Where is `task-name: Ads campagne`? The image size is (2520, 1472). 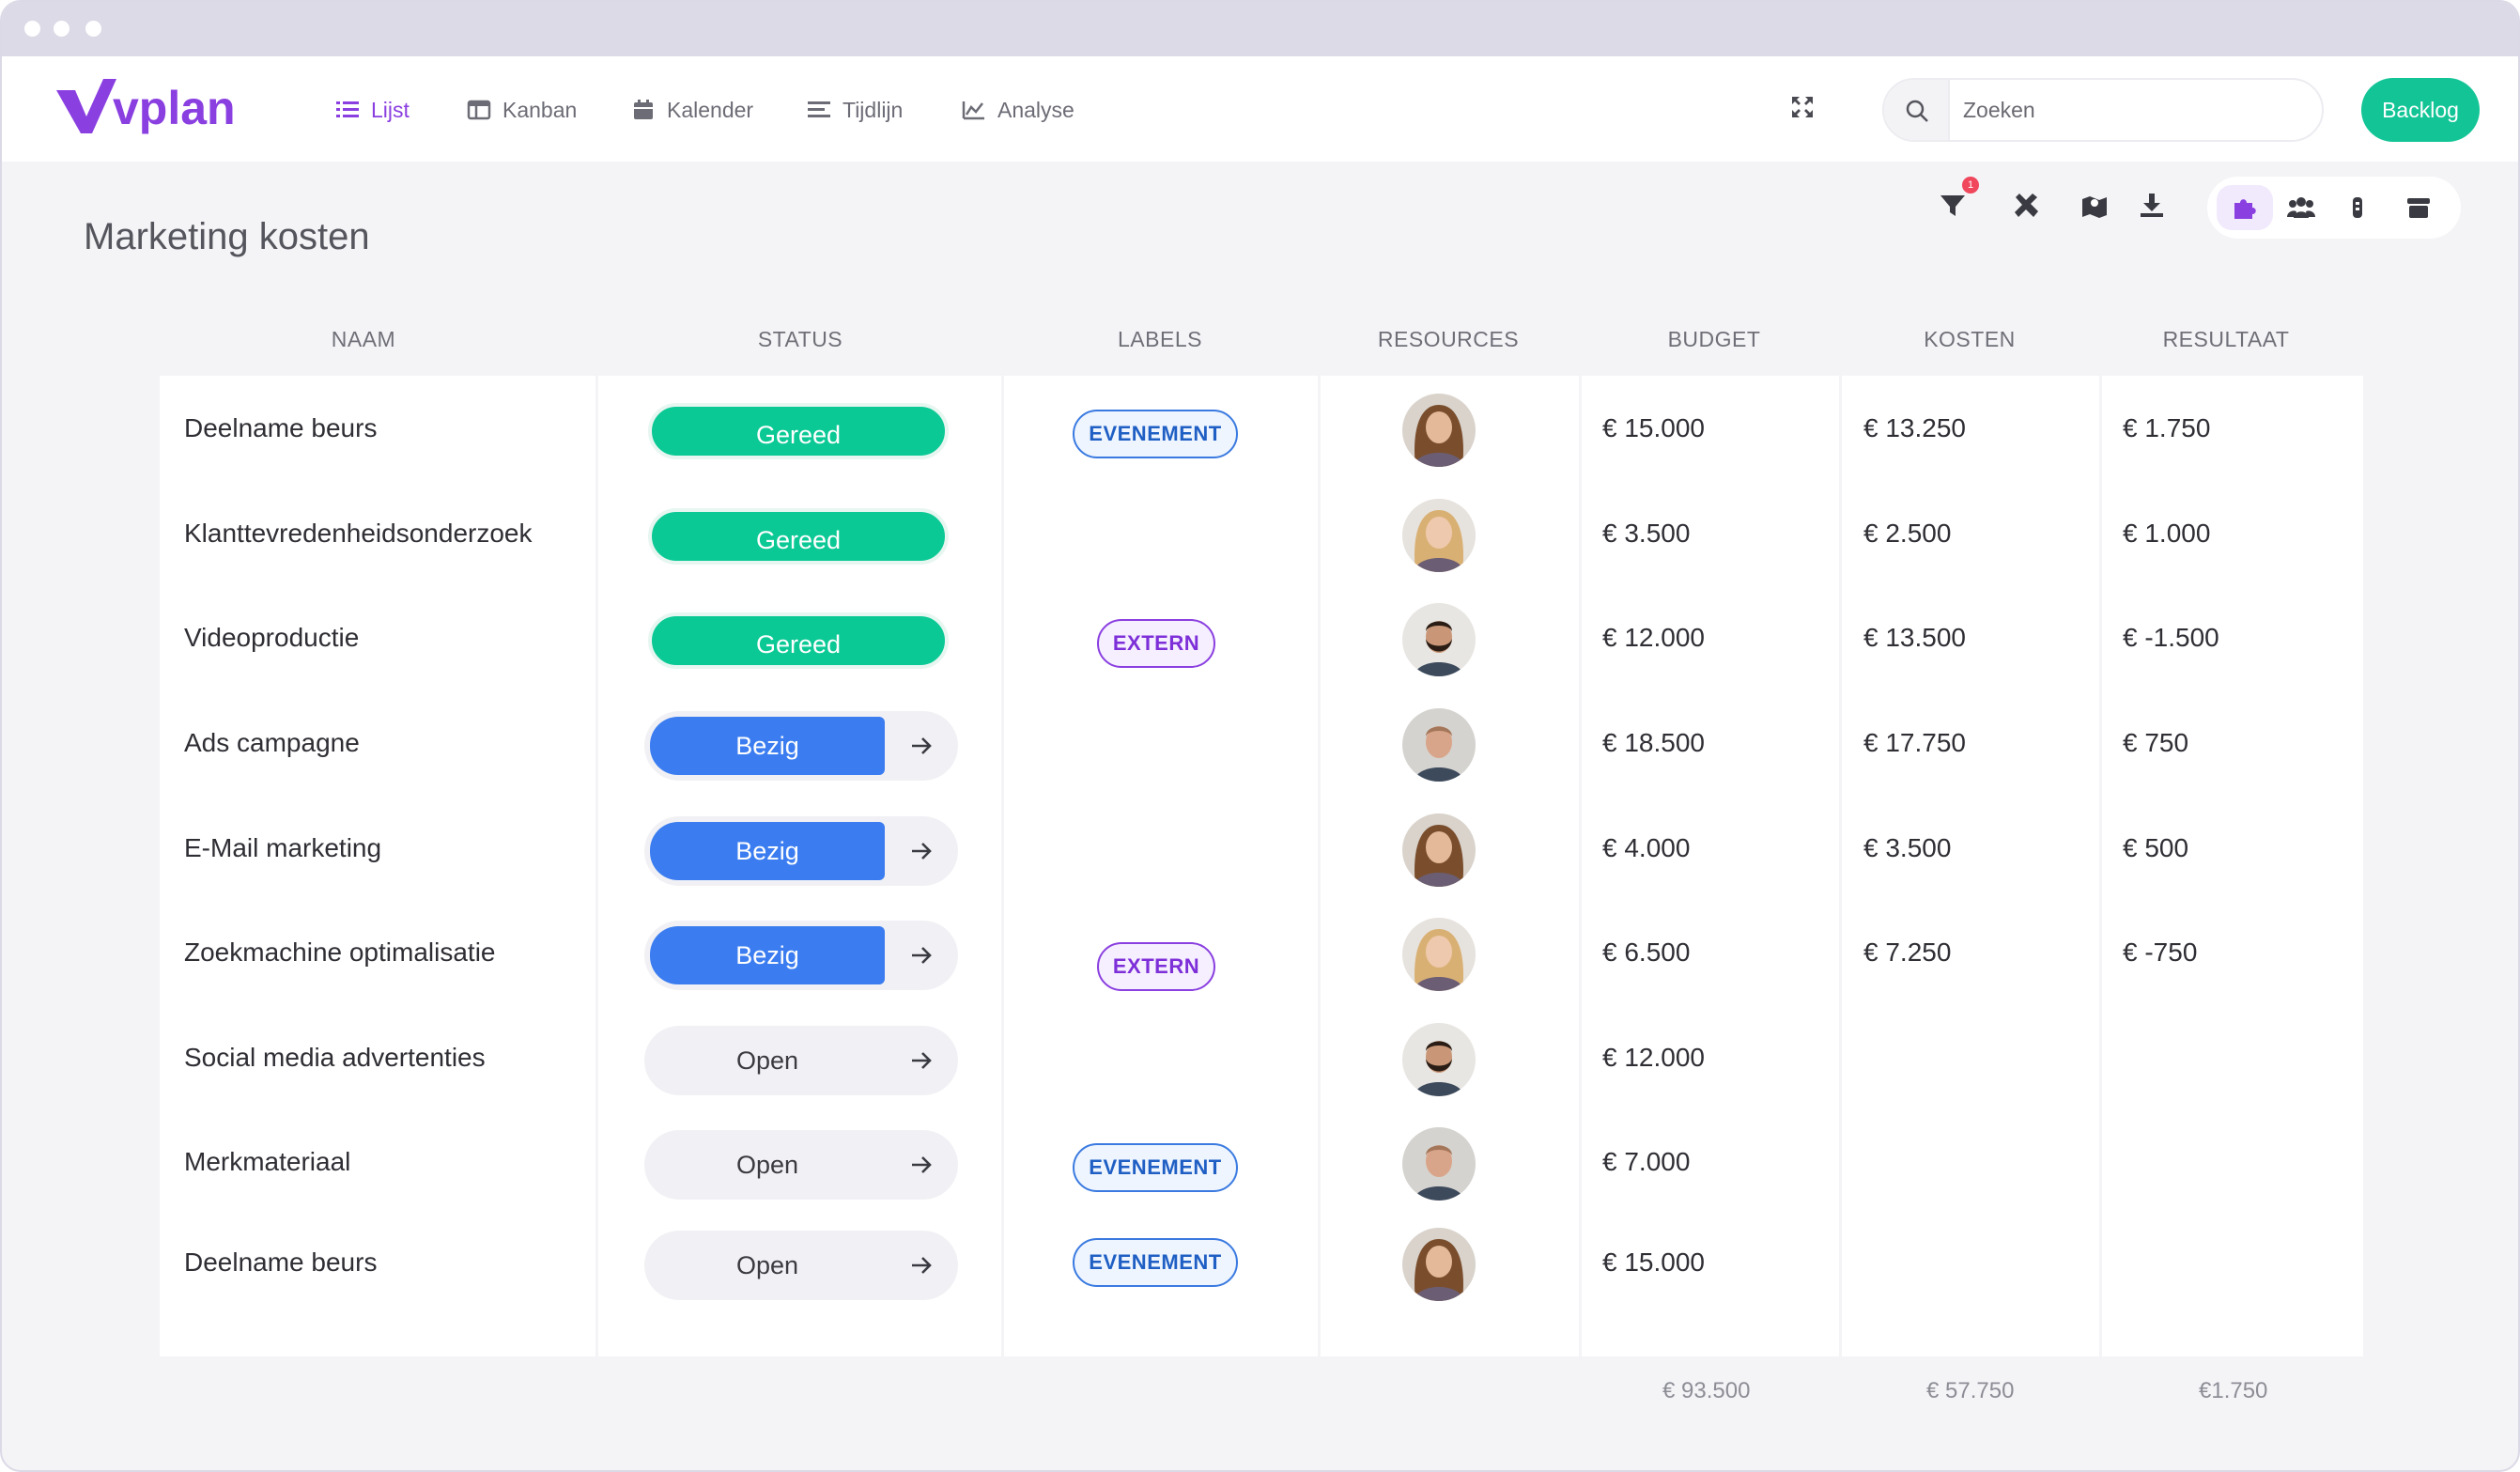 task-name: Ads campagne is located at coordinates (272, 743).